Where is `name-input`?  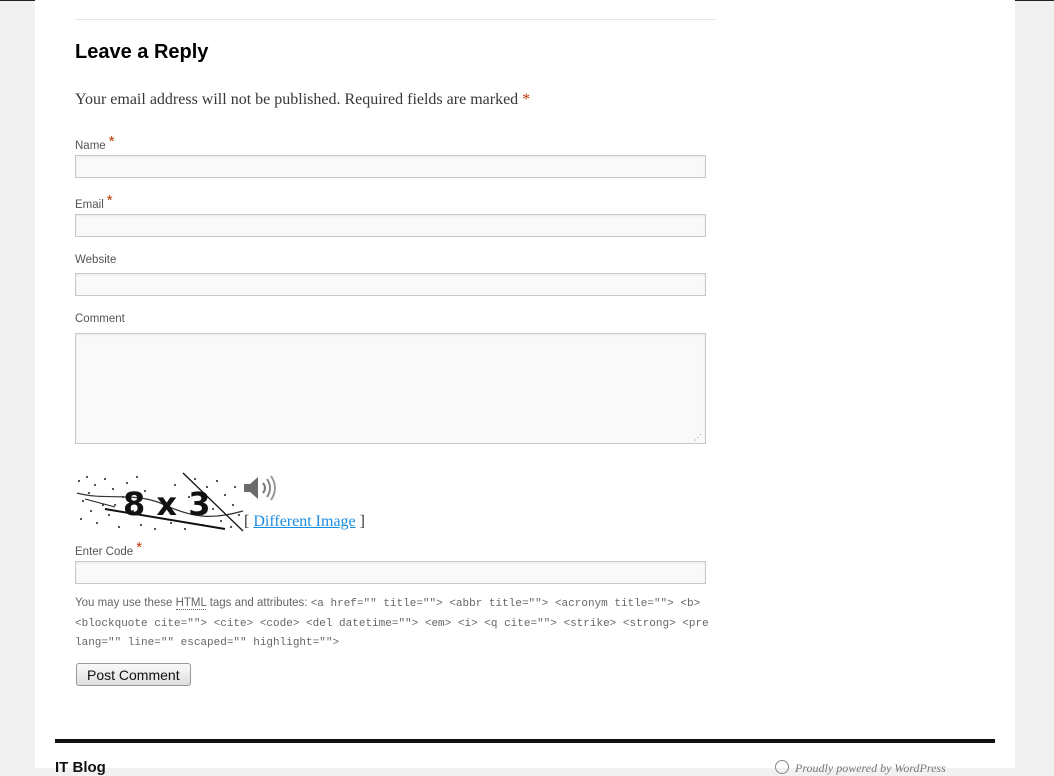
name-input is located at coordinates (390, 166).